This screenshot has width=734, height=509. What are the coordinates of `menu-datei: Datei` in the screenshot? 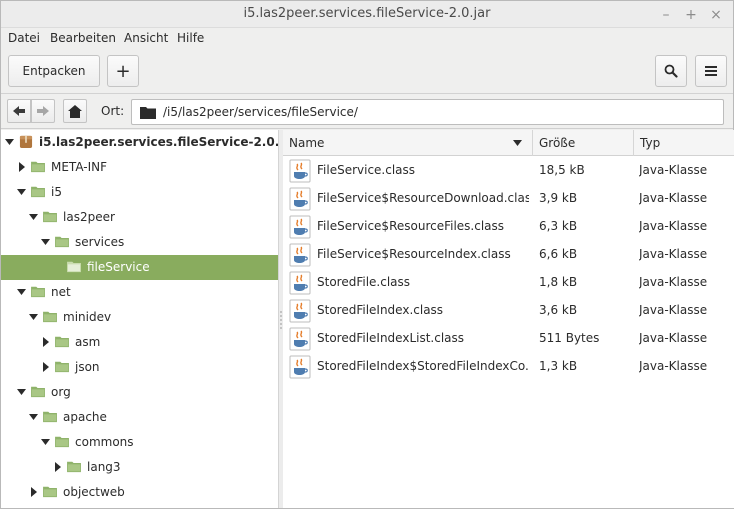 It's located at (24, 38).